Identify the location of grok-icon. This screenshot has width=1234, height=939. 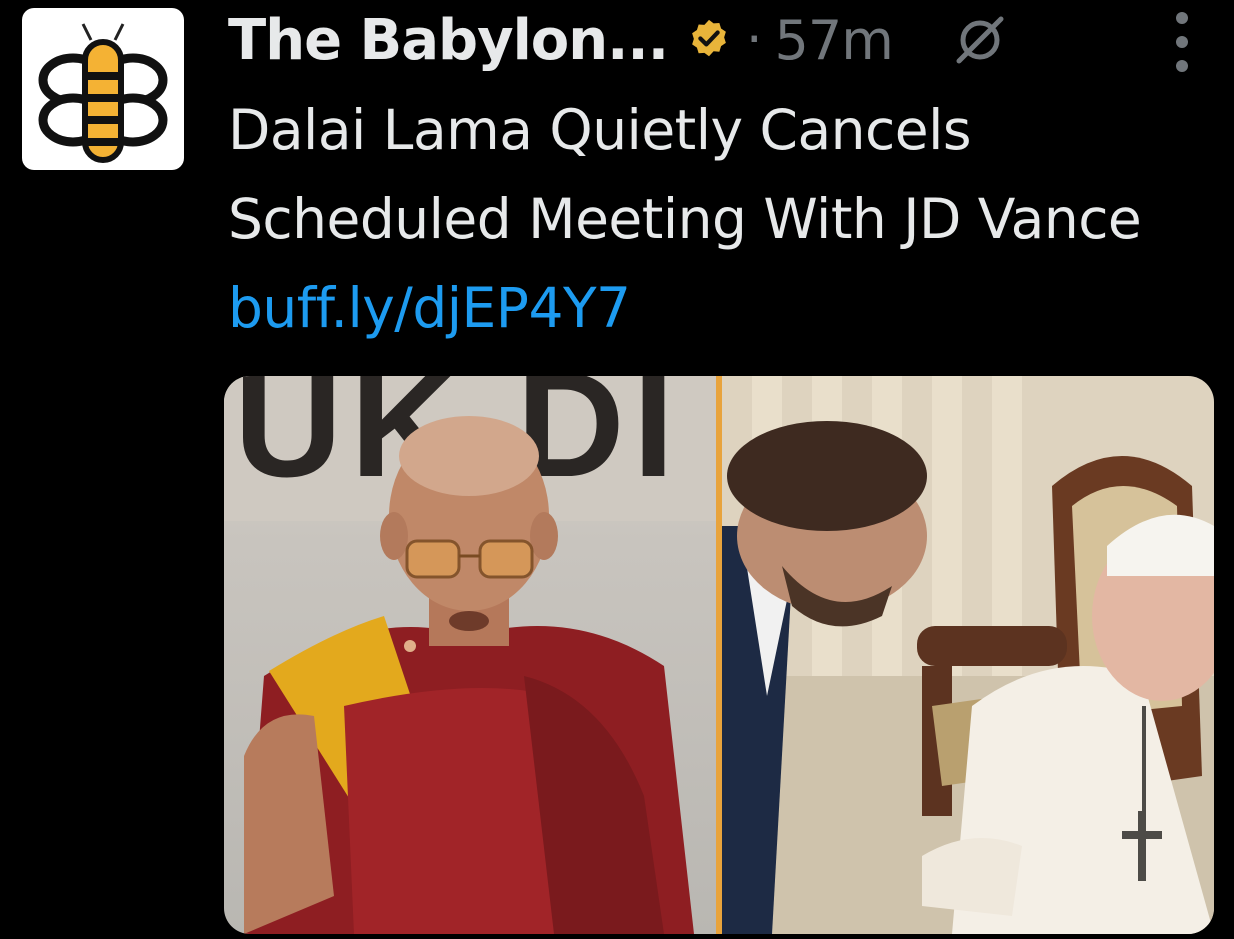
(980, 40).